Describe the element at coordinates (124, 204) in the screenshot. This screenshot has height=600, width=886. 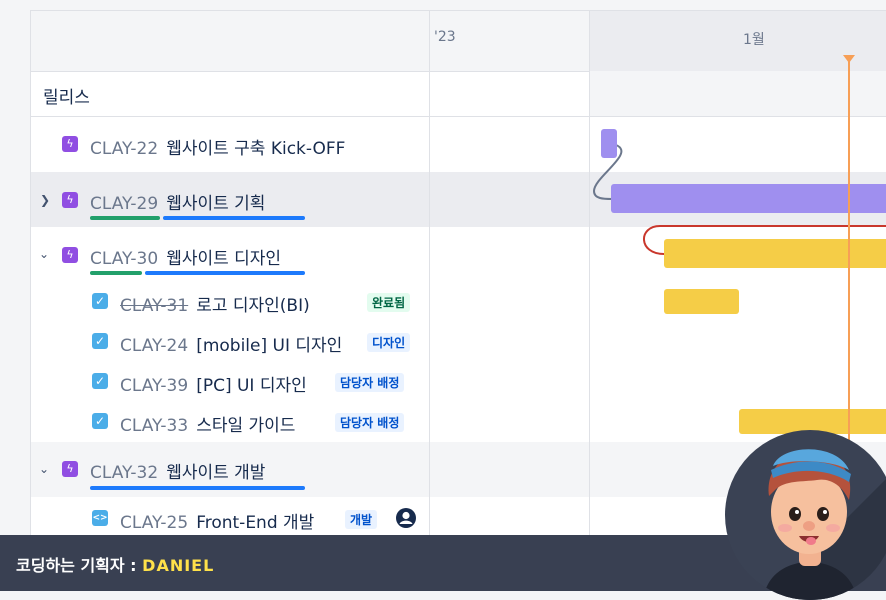
I see `issue-key: CLAY-29` at that location.